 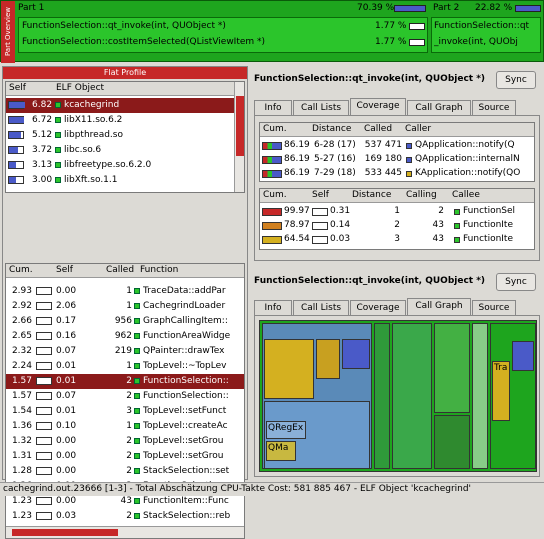 What do you see at coordinates (378, 129) in the screenshot?
I see `caller-col-called: Called` at bounding box center [378, 129].